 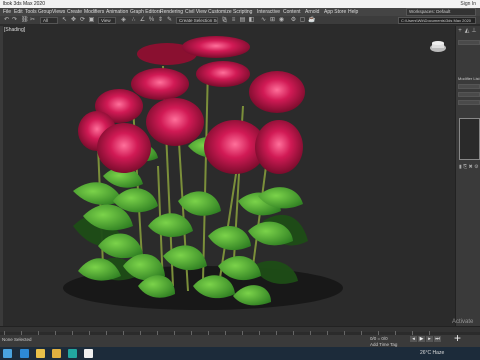 I want to click on create-tab-icon: +, so click(x=460, y=31).